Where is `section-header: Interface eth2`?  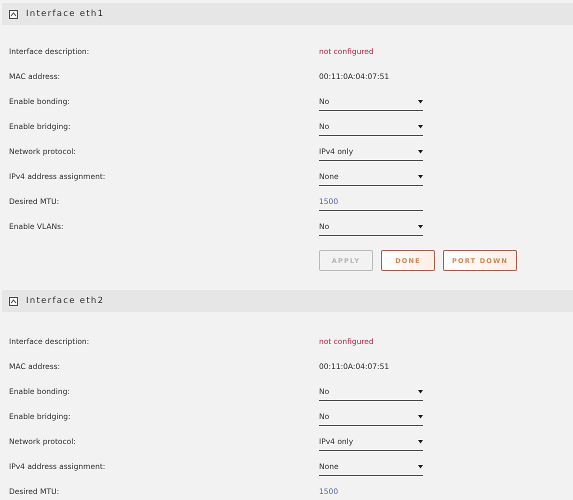
section-header: Interface eth2 is located at coordinates (287, 301).